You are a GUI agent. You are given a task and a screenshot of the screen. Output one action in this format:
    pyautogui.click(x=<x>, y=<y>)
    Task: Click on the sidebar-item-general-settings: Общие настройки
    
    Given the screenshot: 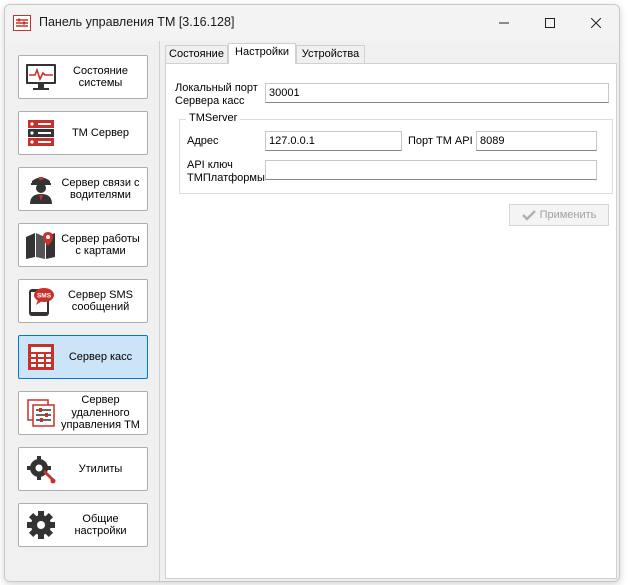 What is the action you would take?
    pyautogui.click(x=83, y=525)
    